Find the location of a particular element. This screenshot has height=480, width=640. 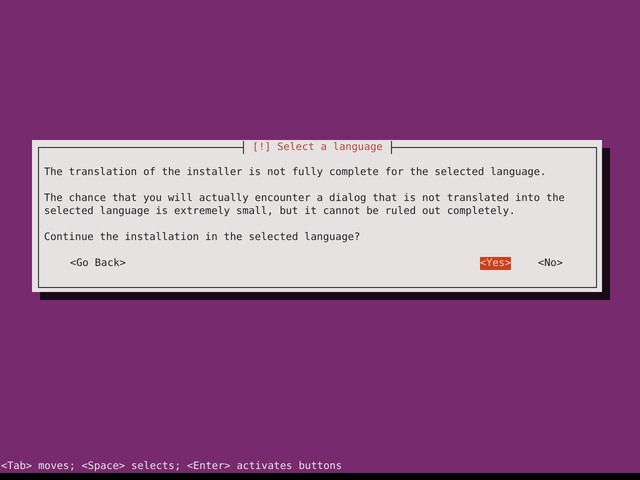

dialog-message: The translation of the installer is not fully complete for the selected language. is located at coordinates (296, 172).